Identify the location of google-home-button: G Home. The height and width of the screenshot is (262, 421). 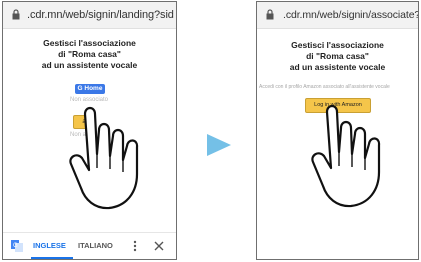
(90, 89).